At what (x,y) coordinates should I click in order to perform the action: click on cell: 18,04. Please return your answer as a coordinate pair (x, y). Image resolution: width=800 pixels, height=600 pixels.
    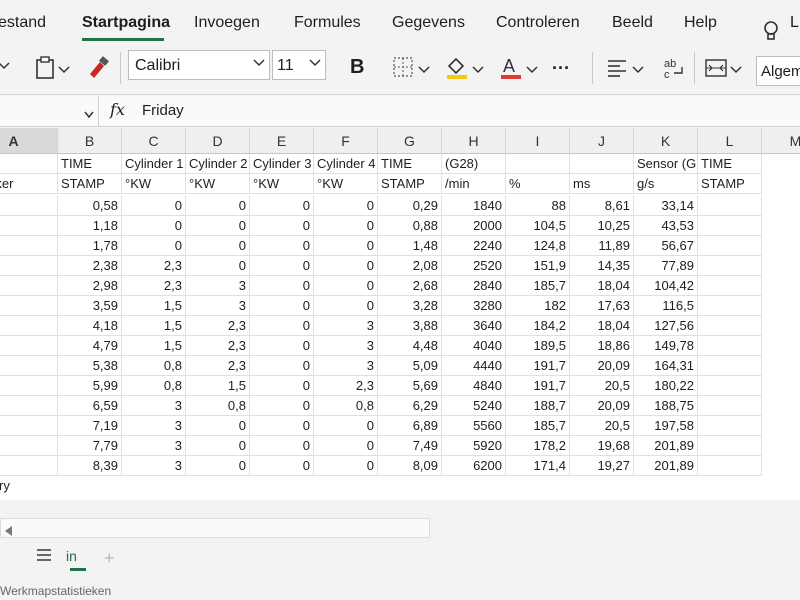
    Looking at the image, I should click on (602, 326).